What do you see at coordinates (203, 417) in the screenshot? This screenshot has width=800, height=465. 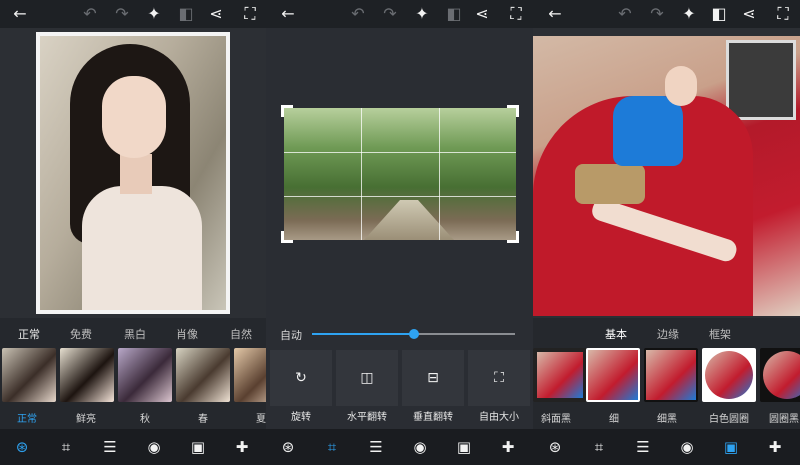 I see `filter-label: 春` at bounding box center [203, 417].